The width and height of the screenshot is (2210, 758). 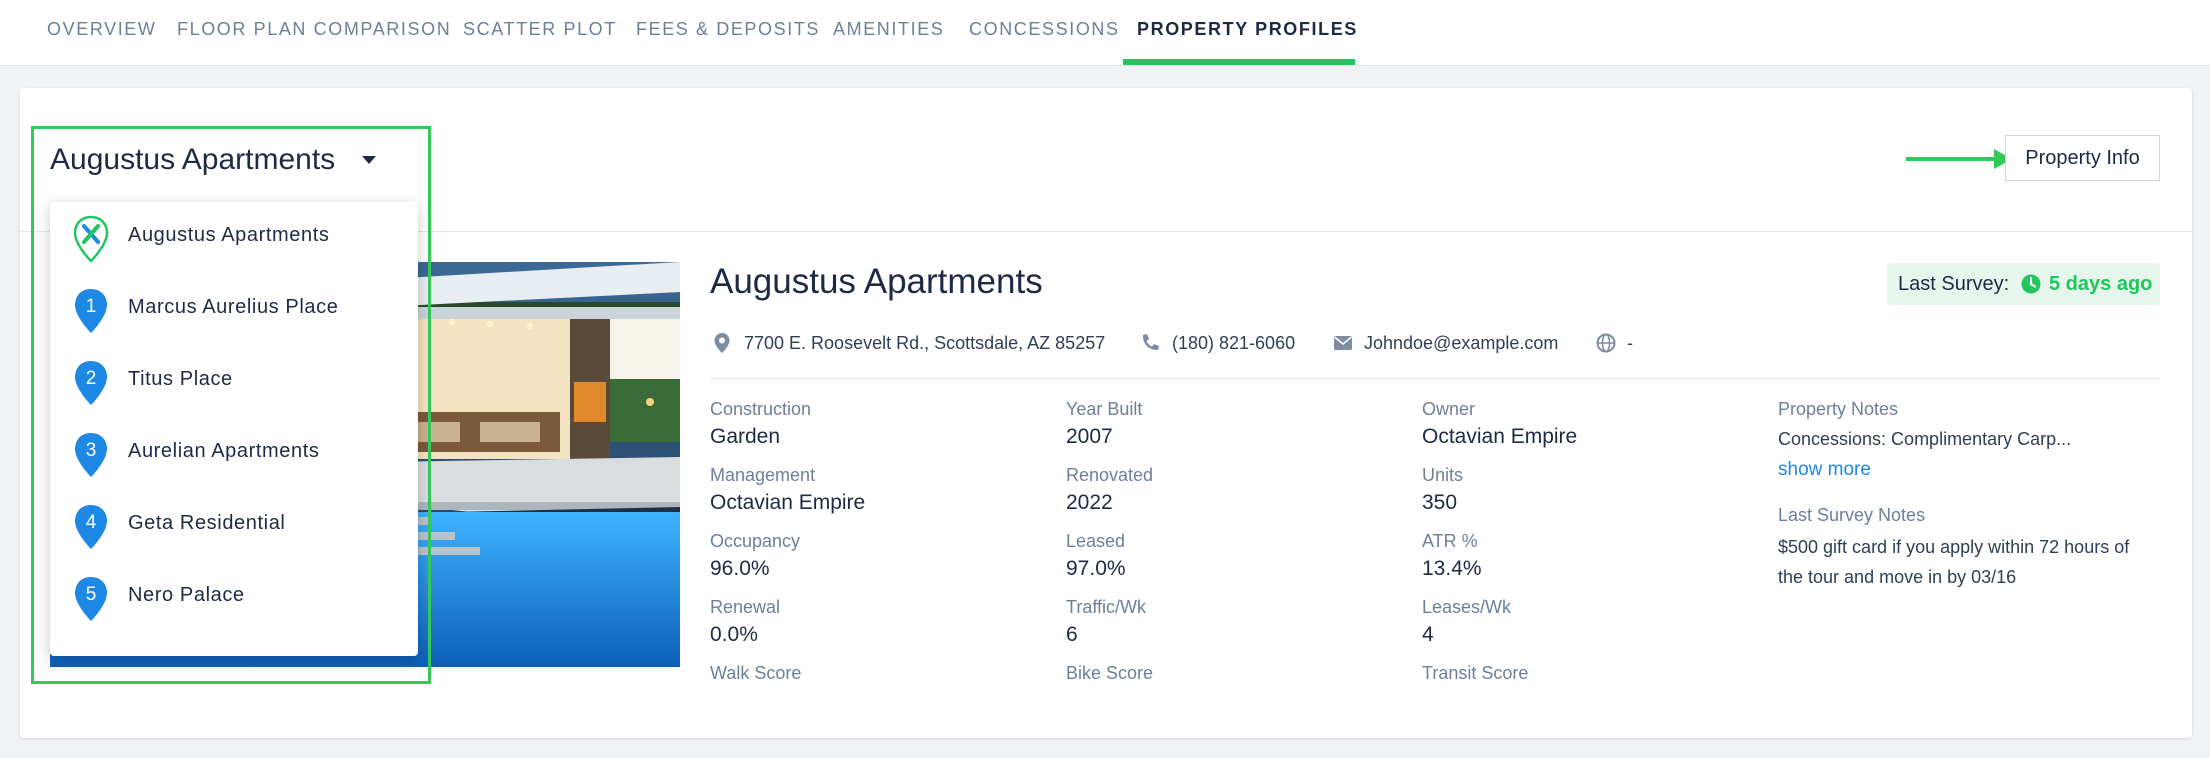 What do you see at coordinates (91, 594) in the screenshot?
I see `pin-number: 5` at bounding box center [91, 594].